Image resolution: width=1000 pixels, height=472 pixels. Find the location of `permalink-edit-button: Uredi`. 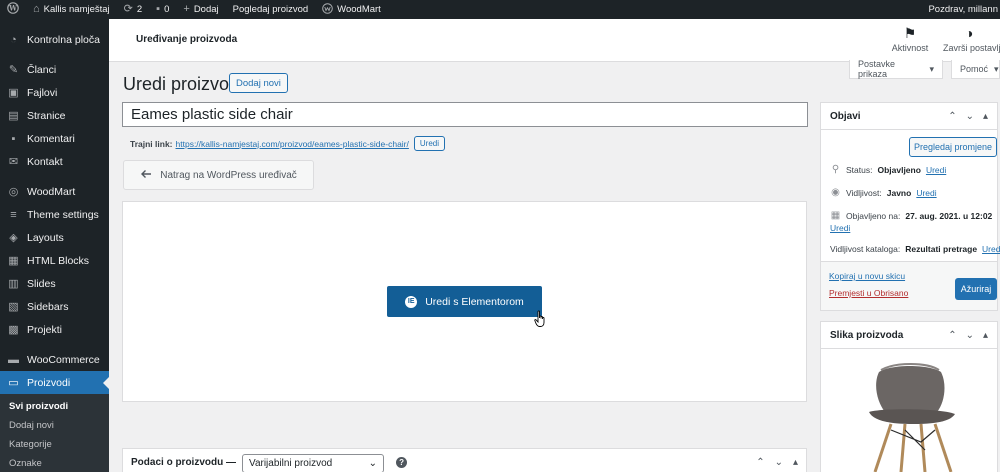

permalink-edit-button: Uredi is located at coordinates (429, 143).